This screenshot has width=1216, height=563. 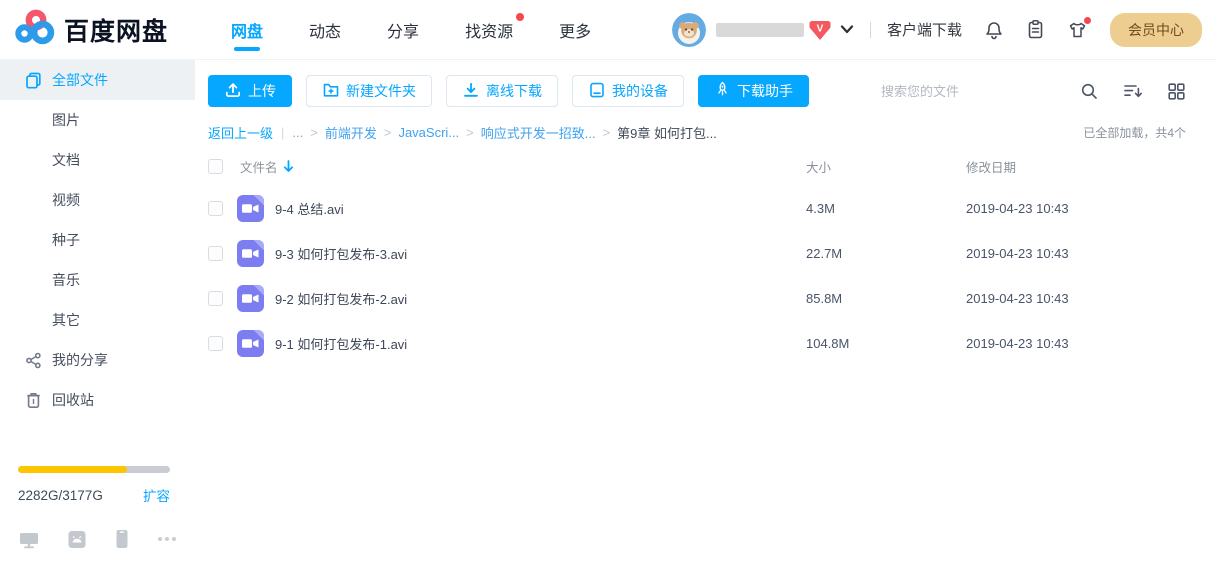 I want to click on header: 百度网盘 网盘 动态 分享 找资源 更多 V 客户端下载 会员中心, so click(x=608, y=30).